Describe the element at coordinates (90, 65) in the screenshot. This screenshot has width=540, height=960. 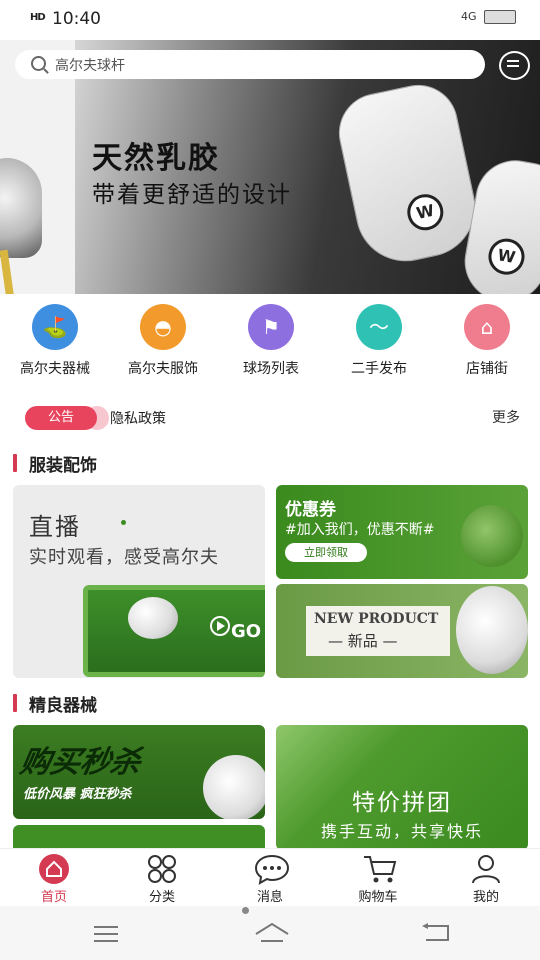
I see `search-input: 高尔夫球杆` at that location.